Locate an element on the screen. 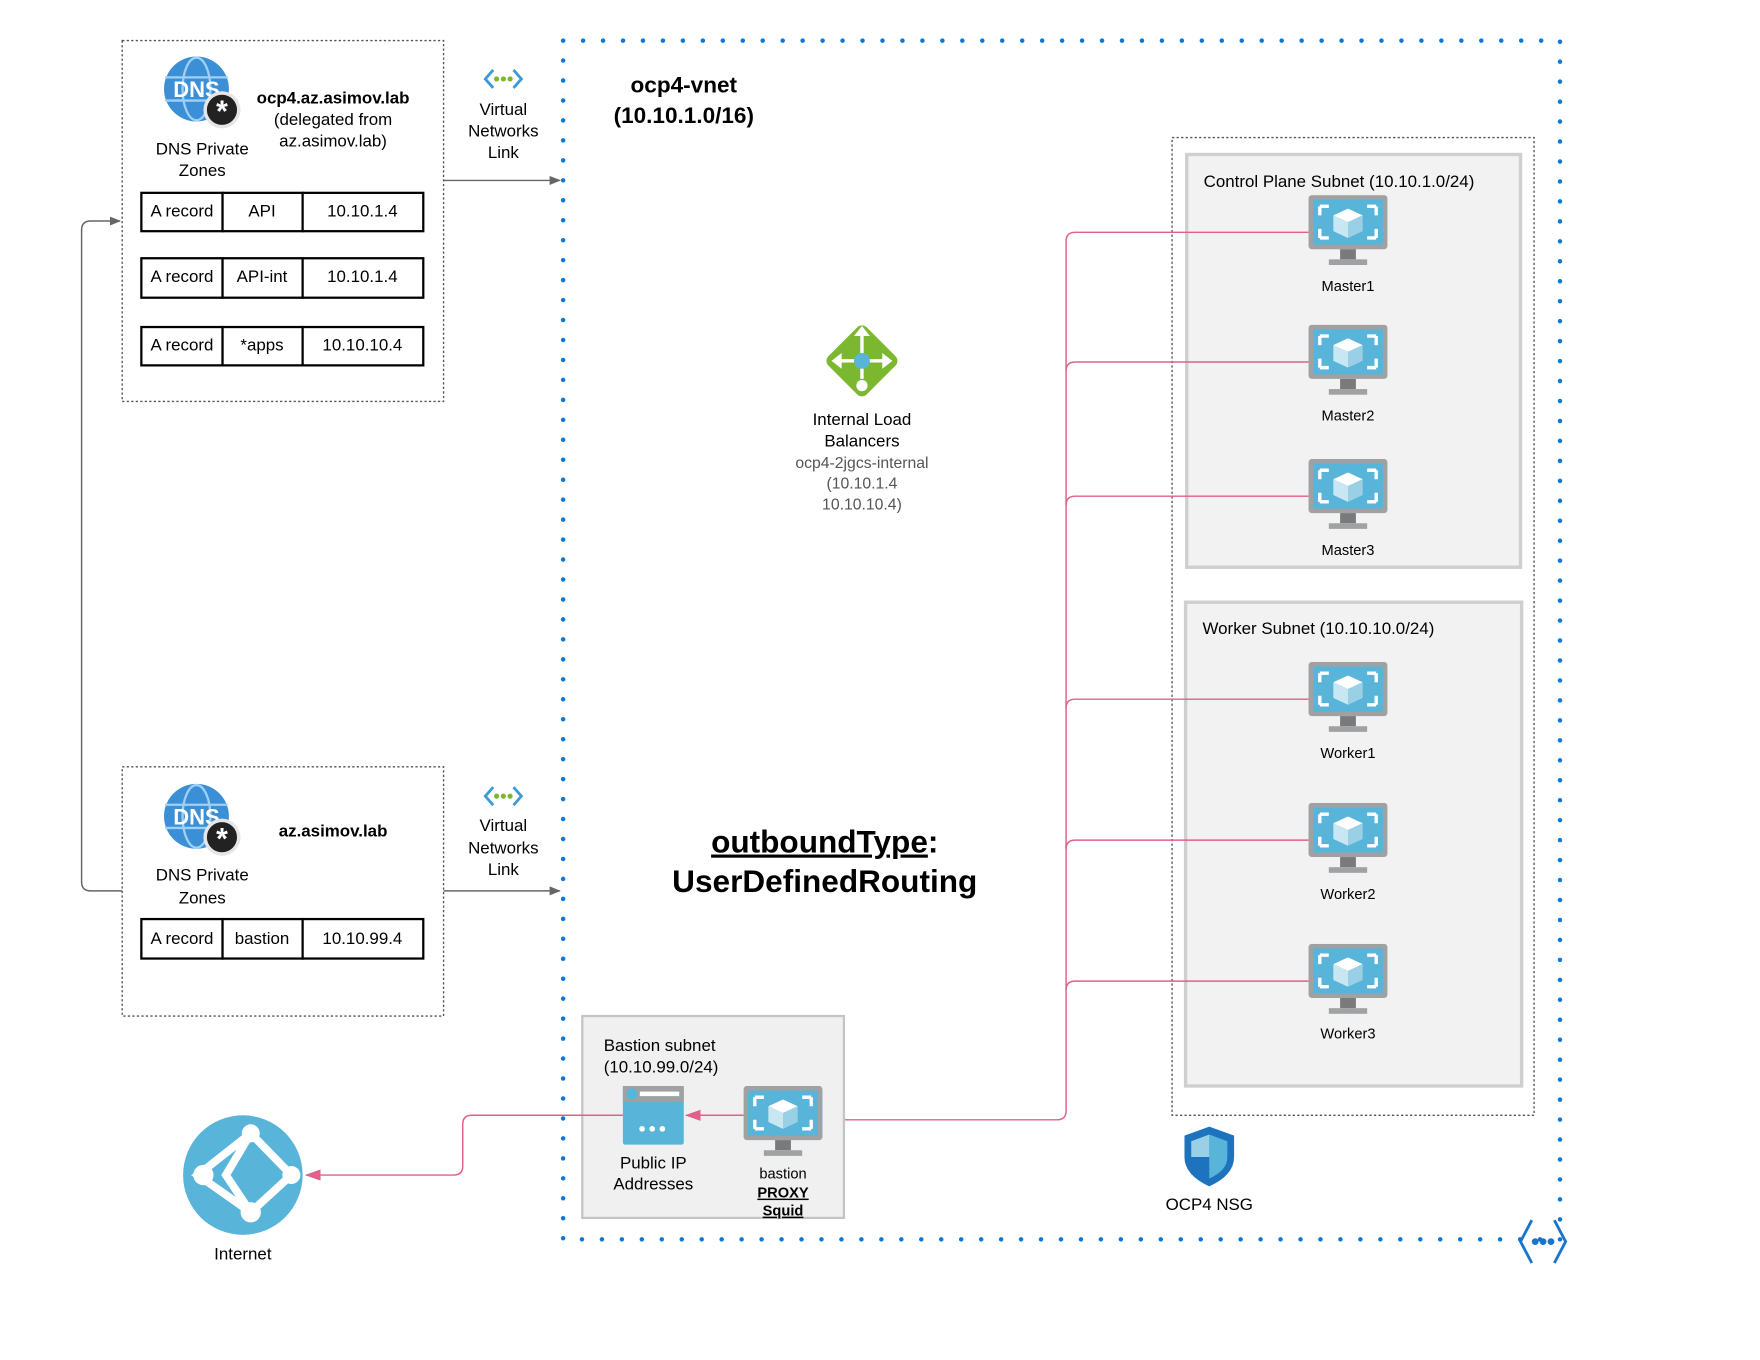 Image resolution: width=1760 pixels, height=1360 pixels. bastion-vm-role: PROXY is located at coordinates (783, 1194).